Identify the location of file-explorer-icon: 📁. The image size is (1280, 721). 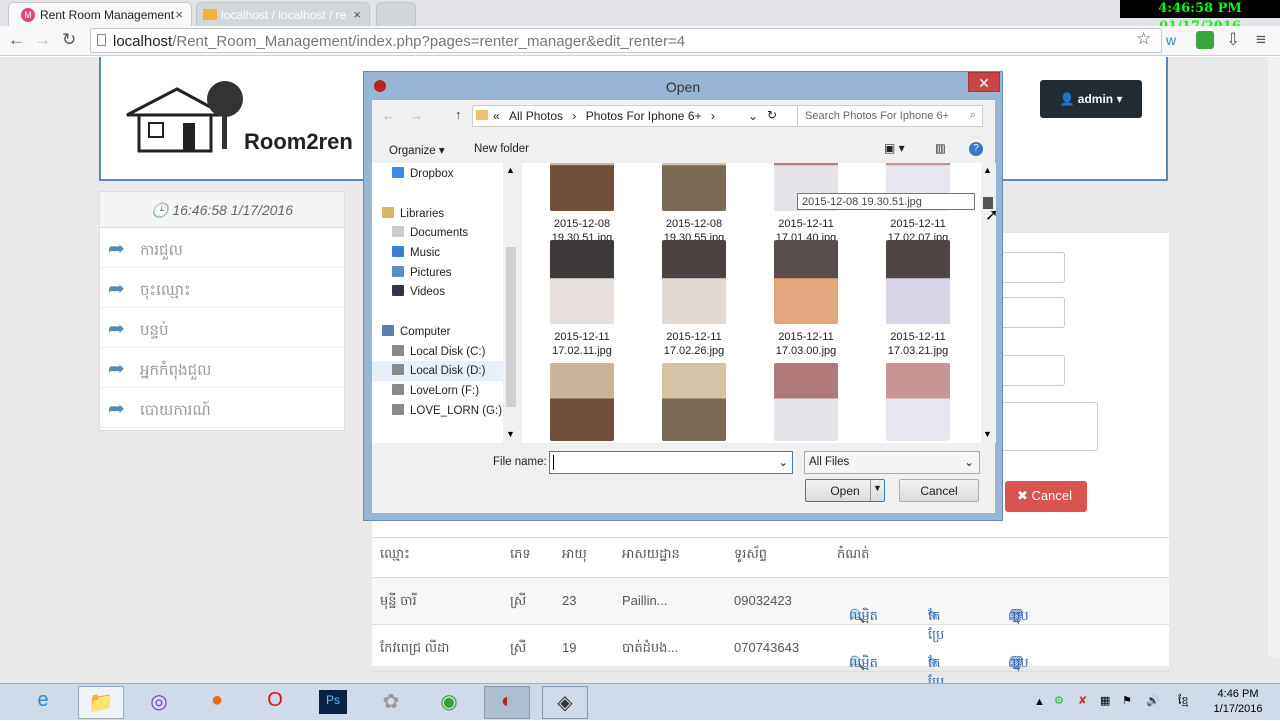
(101, 702).